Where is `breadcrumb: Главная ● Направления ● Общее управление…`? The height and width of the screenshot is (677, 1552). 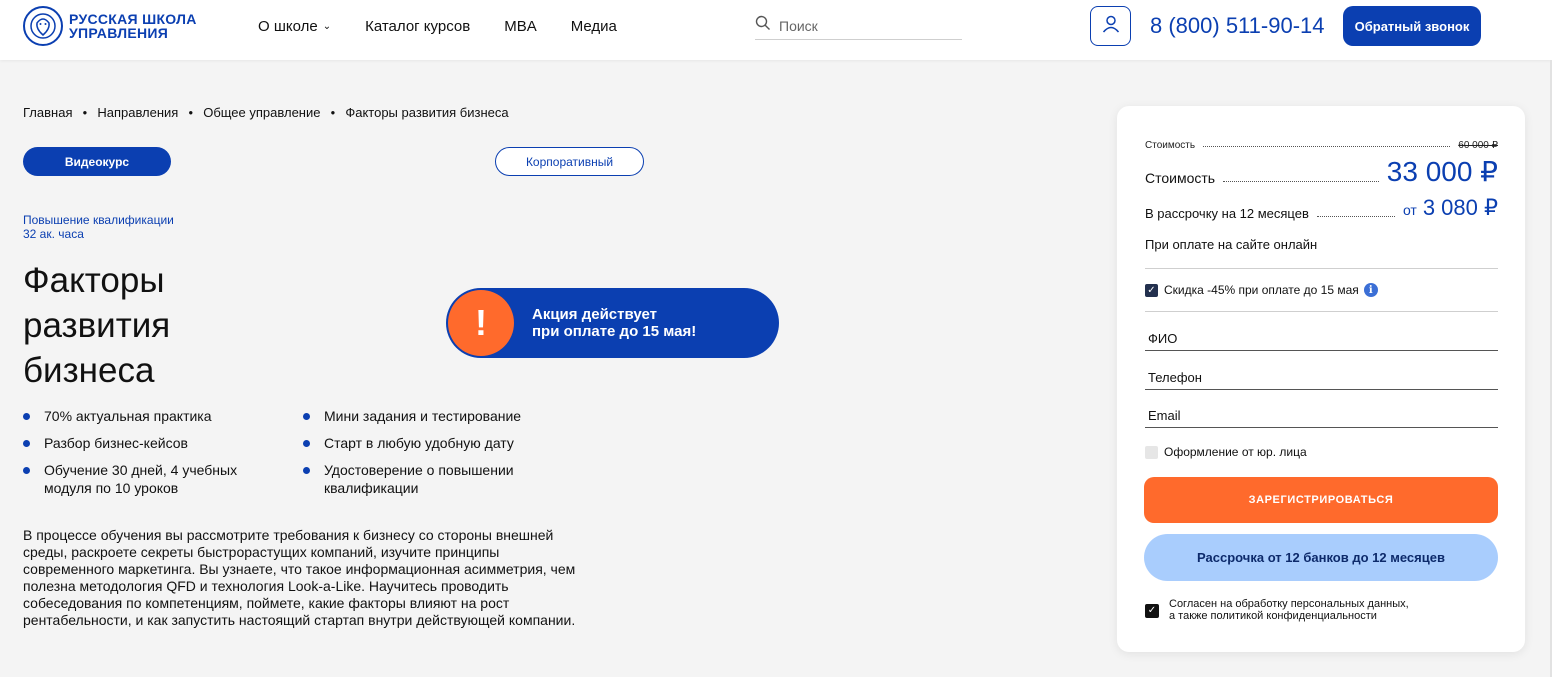 breadcrumb: Главная ● Направления ● Общее управление… is located at coordinates (266, 112).